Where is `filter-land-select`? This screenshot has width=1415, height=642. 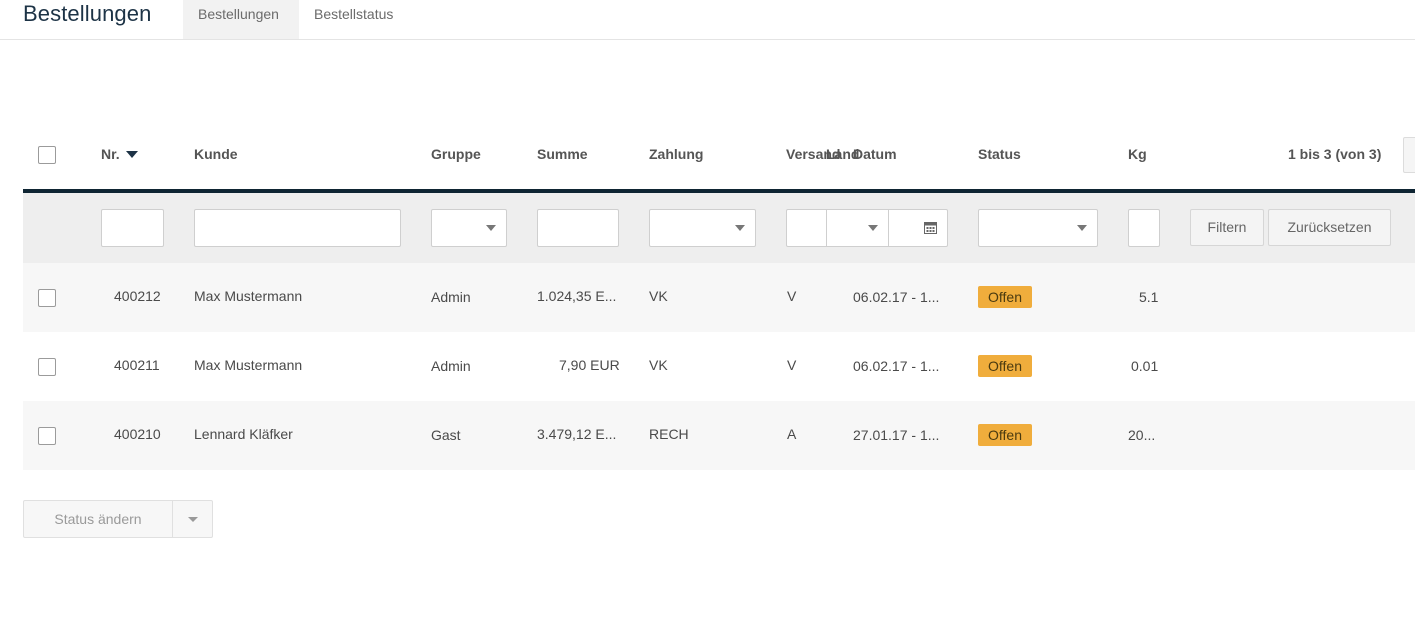 filter-land-select is located at coordinates (857, 228).